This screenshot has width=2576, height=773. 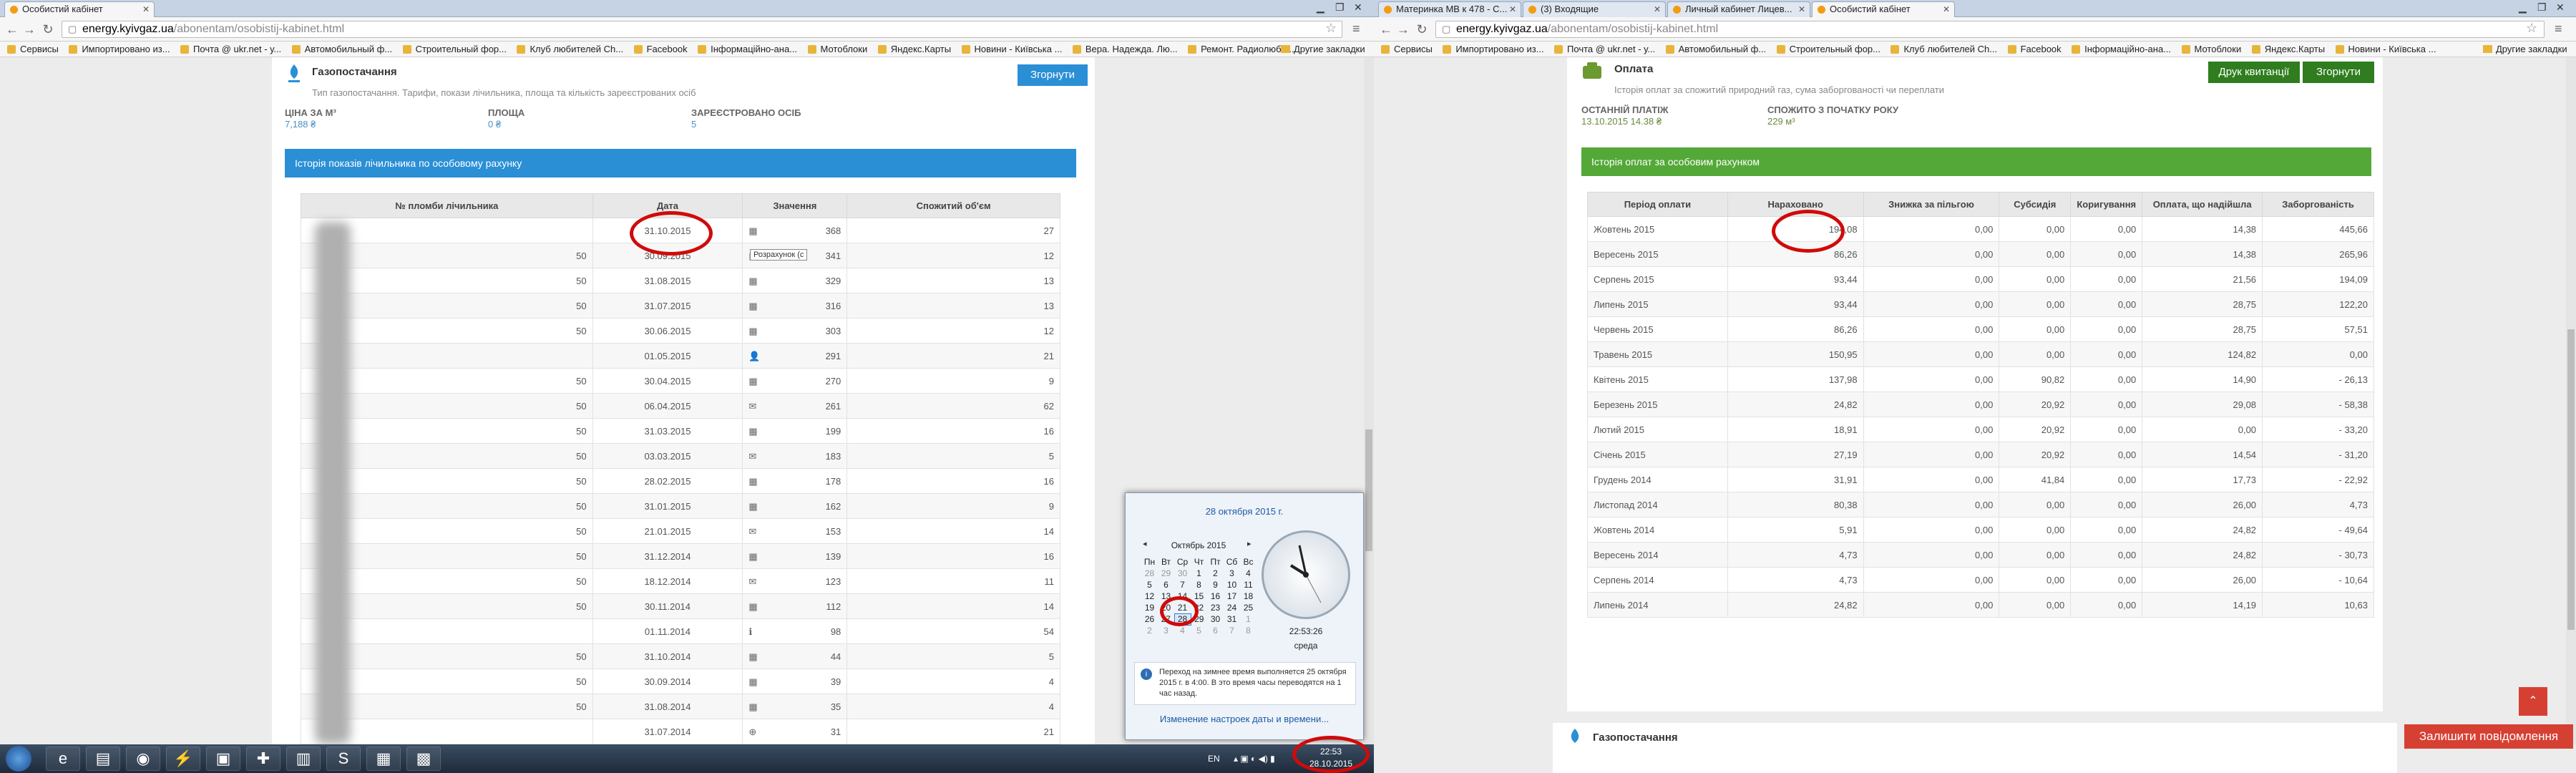 I want to click on column-header: Коригування, so click(x=2106, y=205).